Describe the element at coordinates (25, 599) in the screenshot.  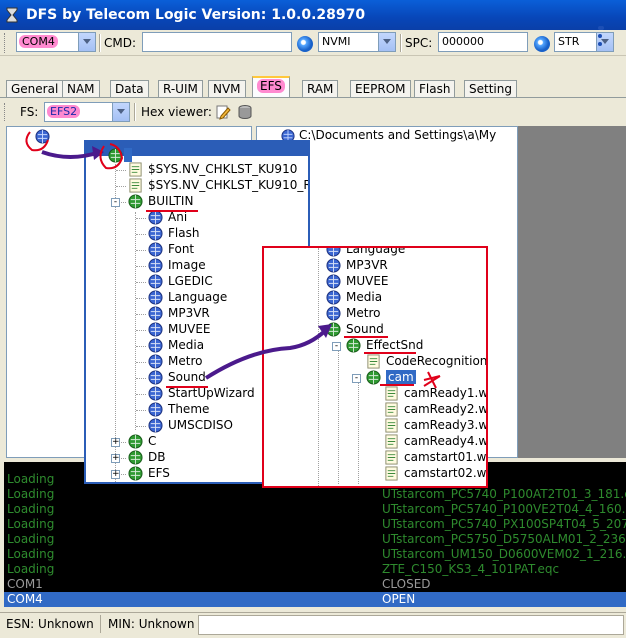
I see `log-status: COM4` at that location.